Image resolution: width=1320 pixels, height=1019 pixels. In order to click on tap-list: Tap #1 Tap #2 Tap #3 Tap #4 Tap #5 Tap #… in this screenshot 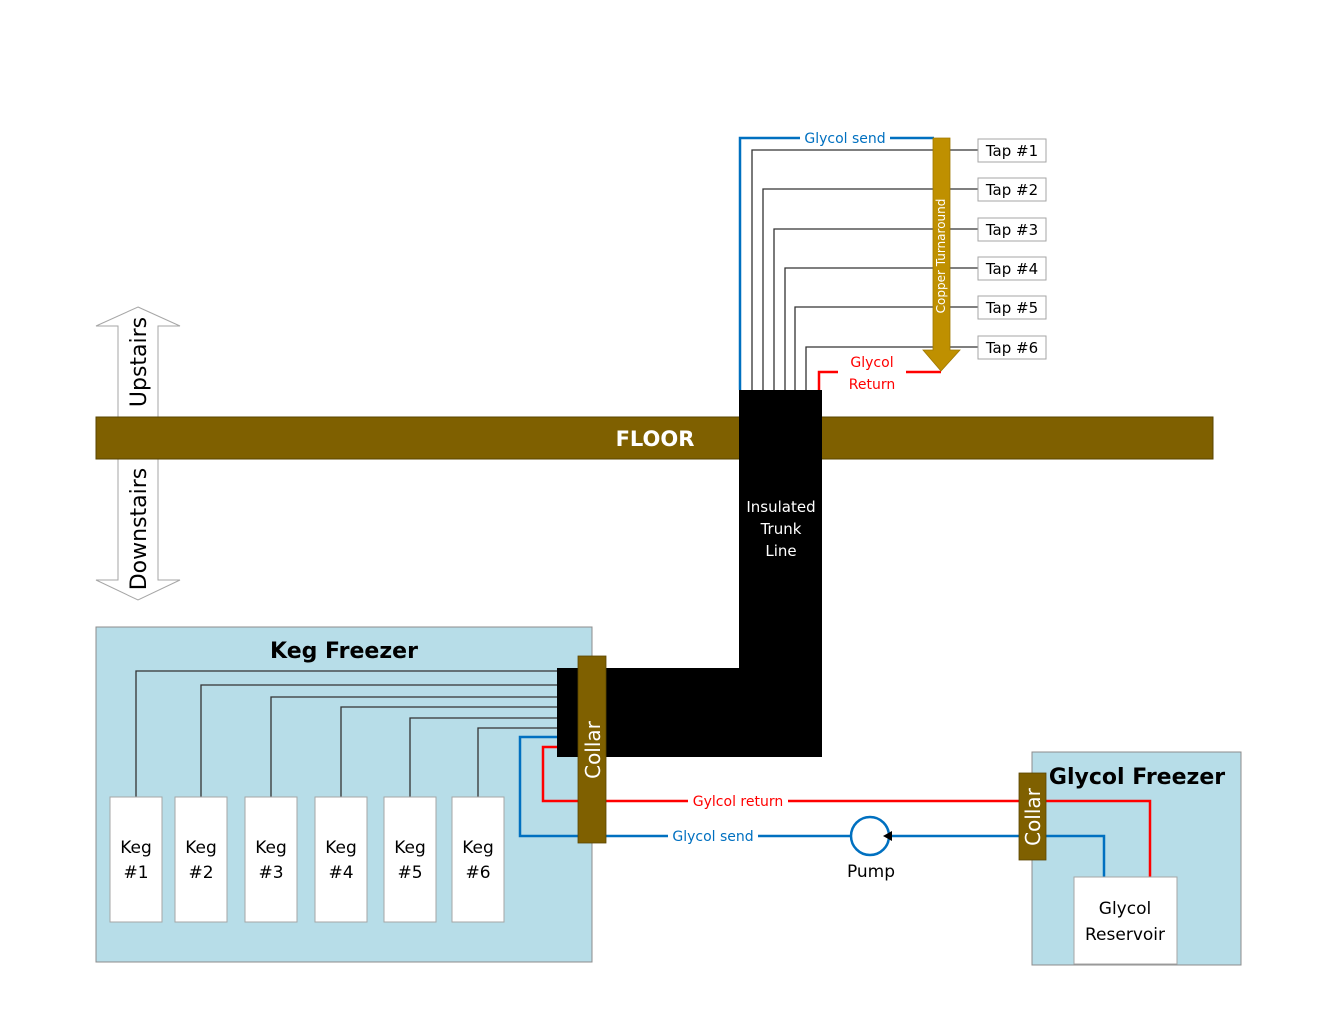, I will do `click(1012, 249)`.